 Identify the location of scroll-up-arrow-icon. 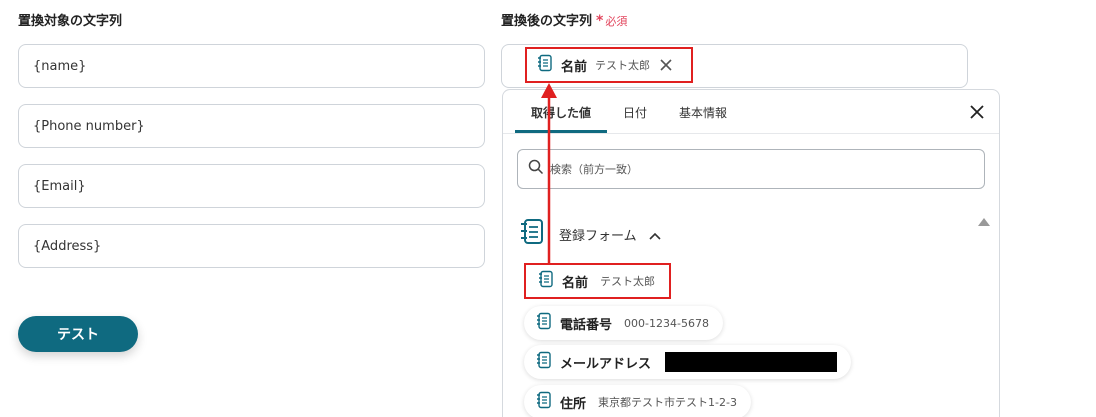
(984, 221).